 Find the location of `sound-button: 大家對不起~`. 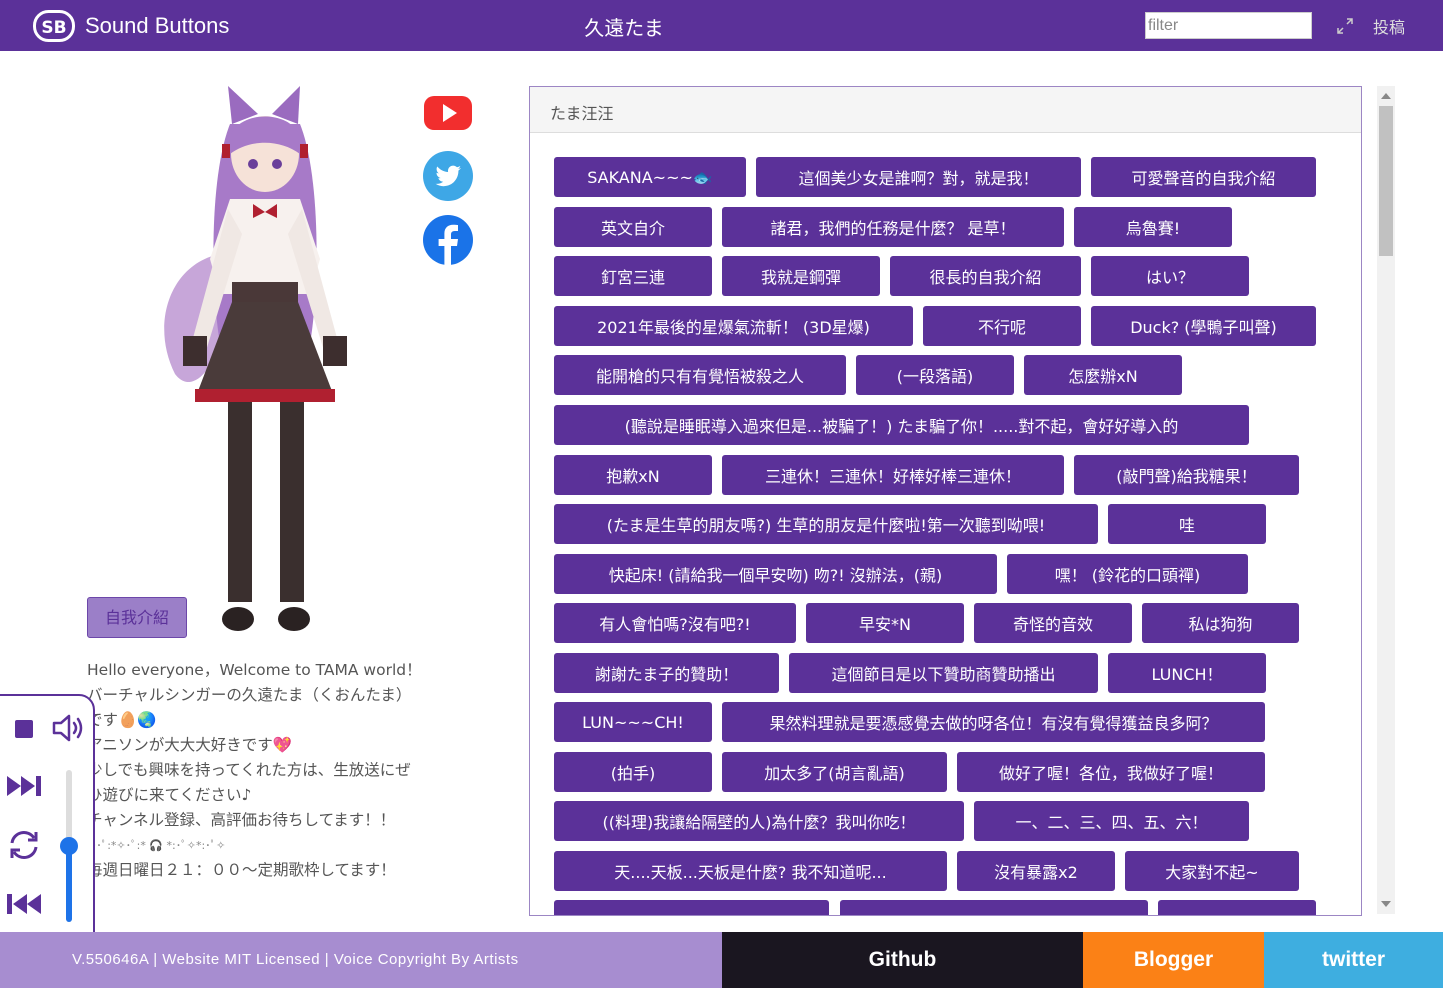

sound-button: 大家對不起~ is located at coordinates (1212, 871).